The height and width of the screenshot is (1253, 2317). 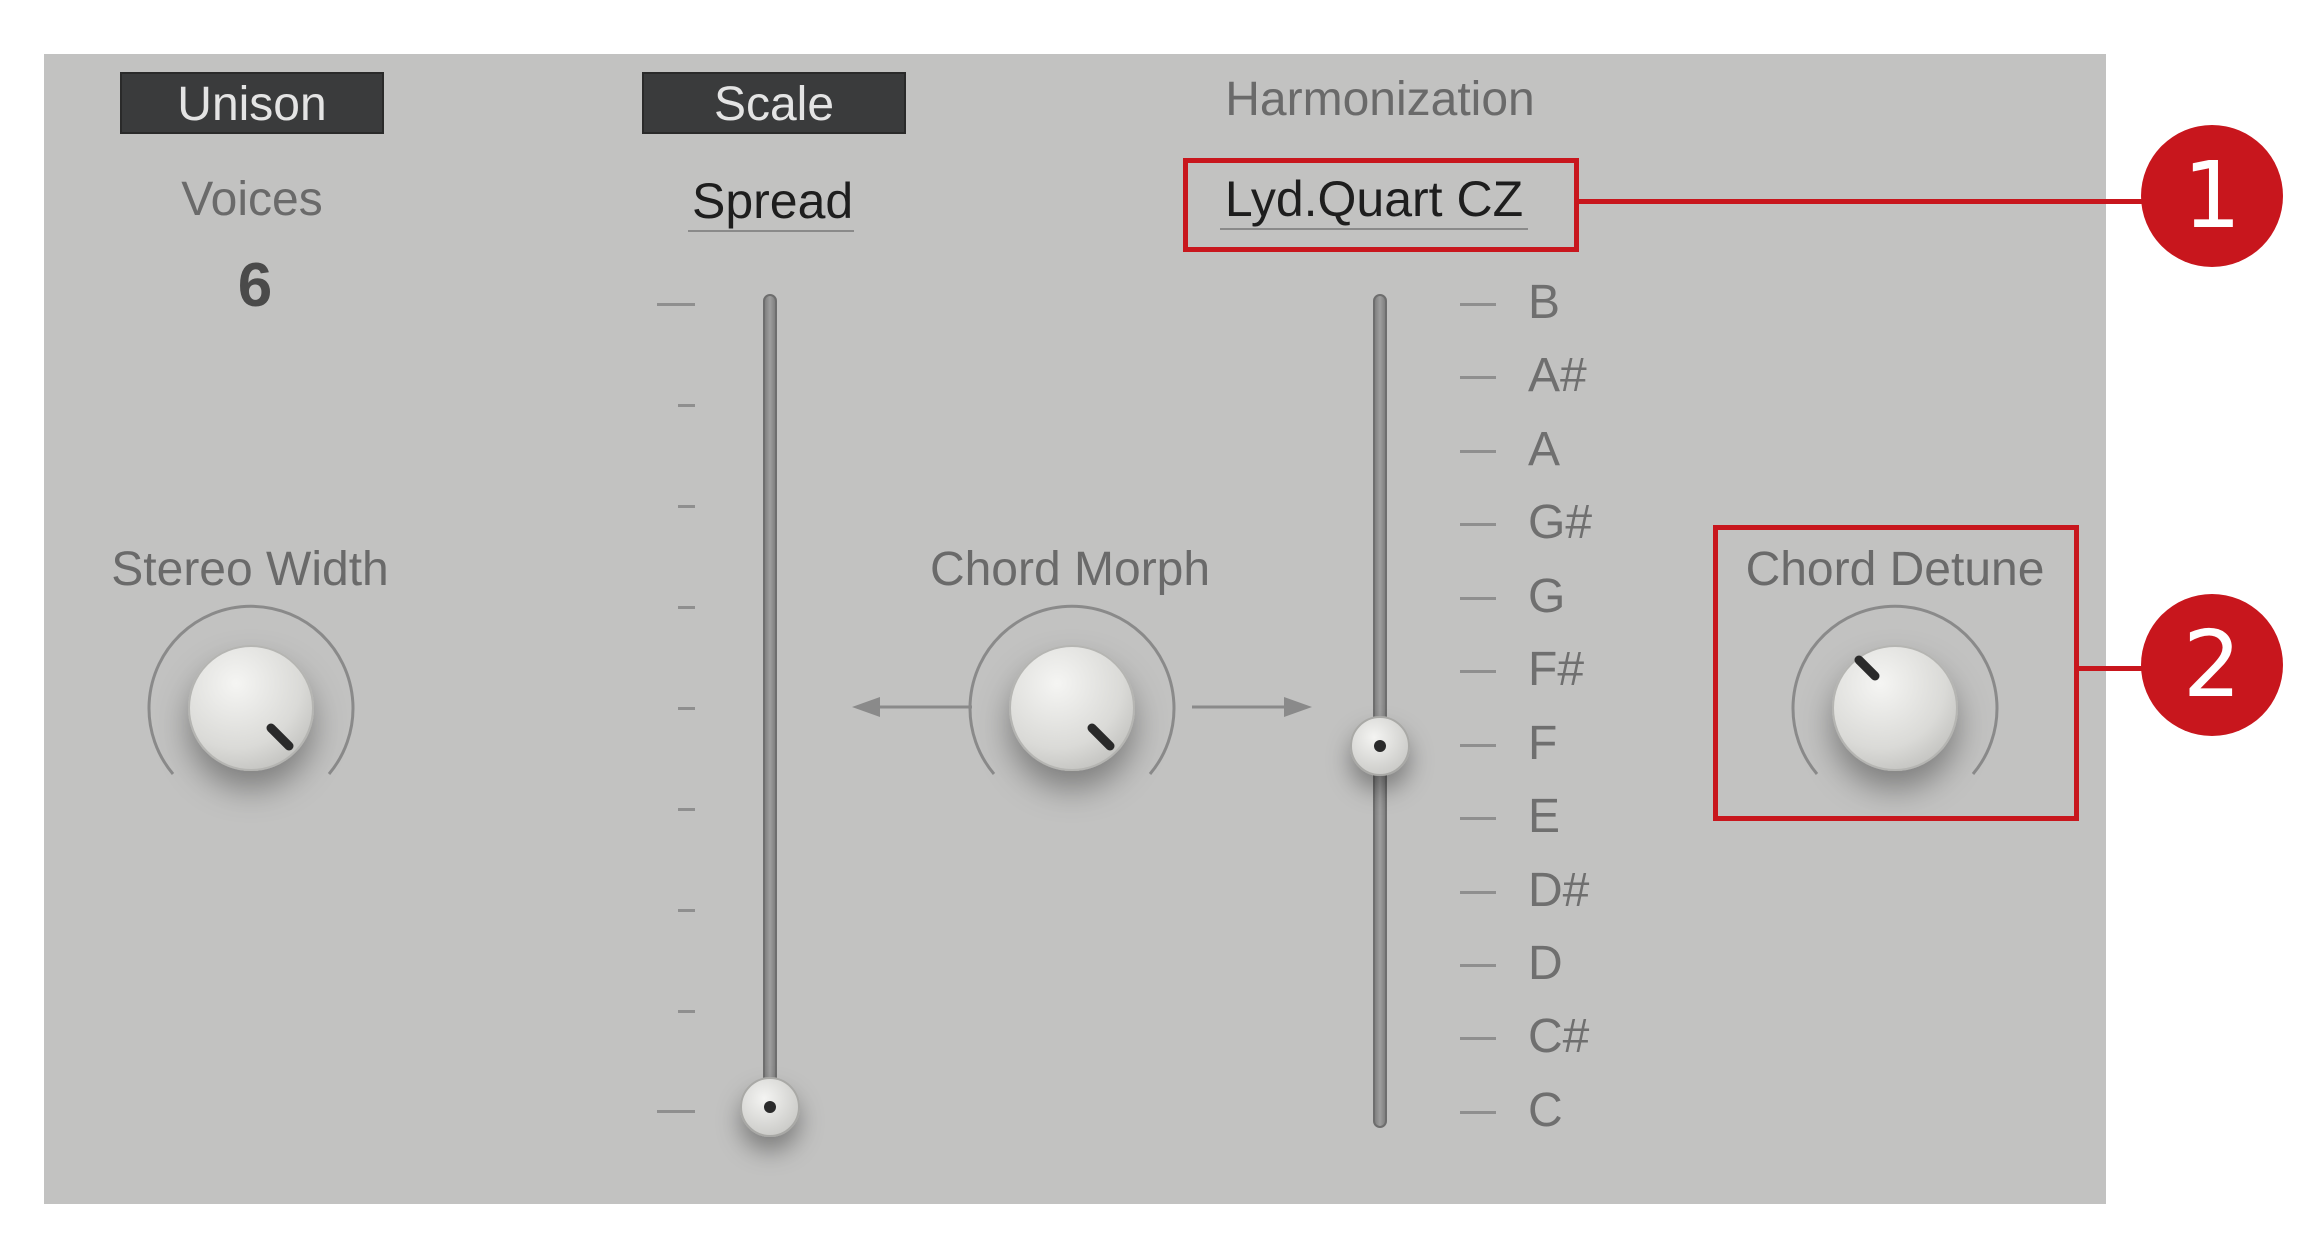 What do you see at coordinates (774, 103) in the screenshot?
I see `tab-scale: Scale` at bounding box center [774, 103].